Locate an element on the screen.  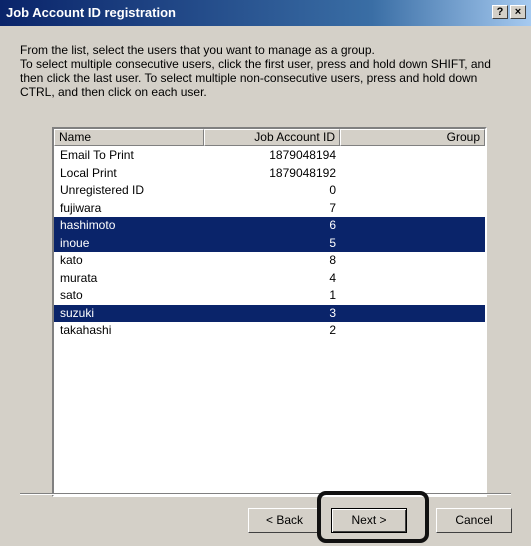
row-name: sato is located at coordinates (71, 295).